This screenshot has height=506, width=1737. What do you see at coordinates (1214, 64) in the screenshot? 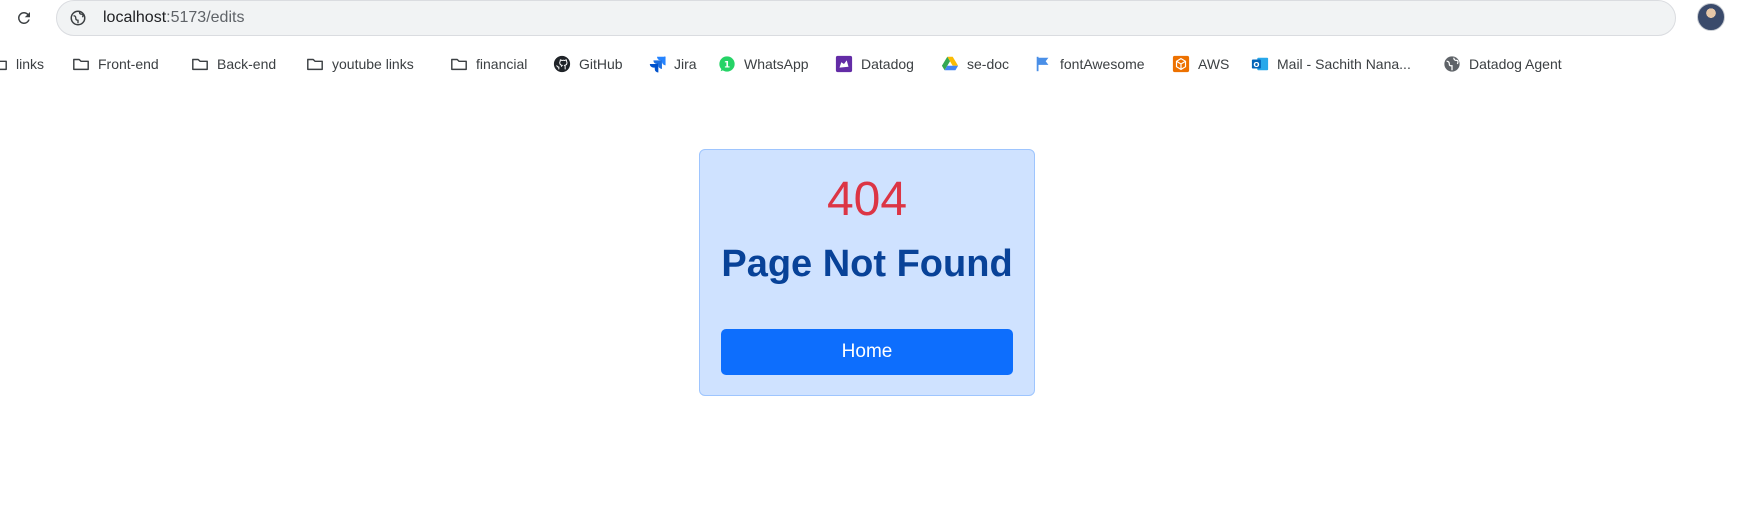
I see `bookmark-label: AWS` at bounding box center [1214, 64].